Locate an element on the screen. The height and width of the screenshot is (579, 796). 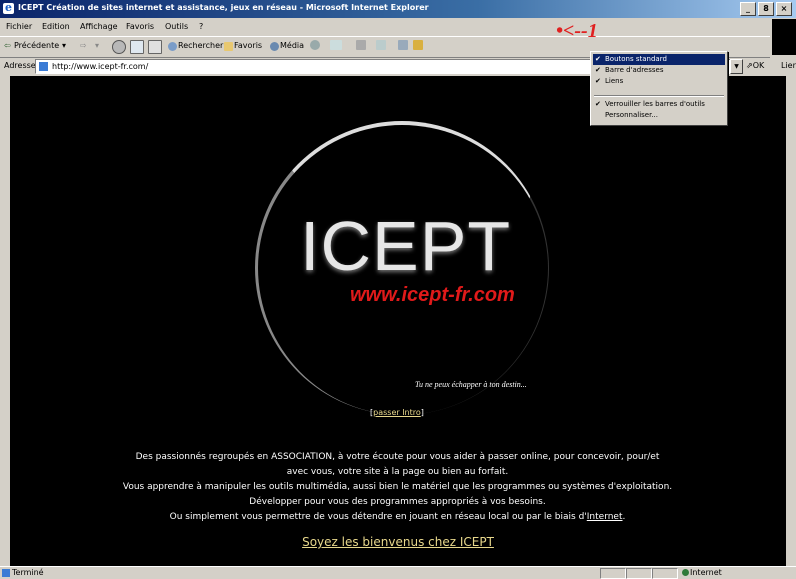
minimize-button: _ is located at coordinates (748, 9).